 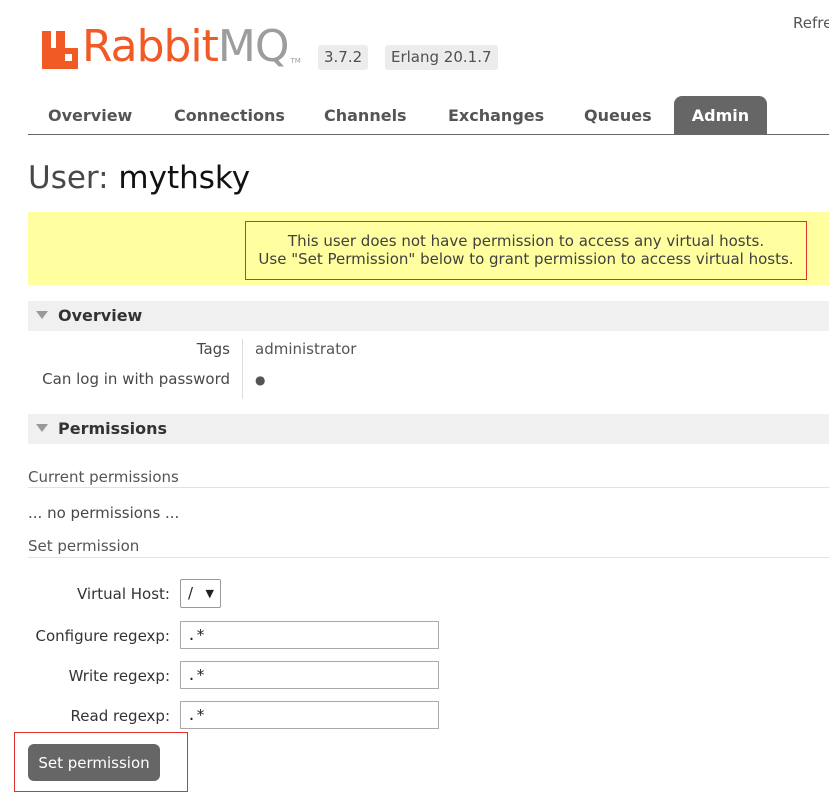 What do you see at coordinates (94, 762) in the screenshot?
I see `set-permission-button: Set permission` at bounding box center [94, 762].